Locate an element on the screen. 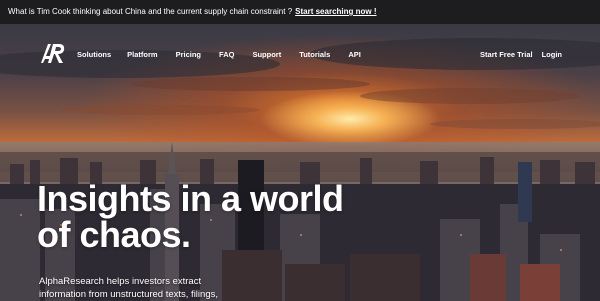  nav-support: Support is located at coordinates (266, 54).